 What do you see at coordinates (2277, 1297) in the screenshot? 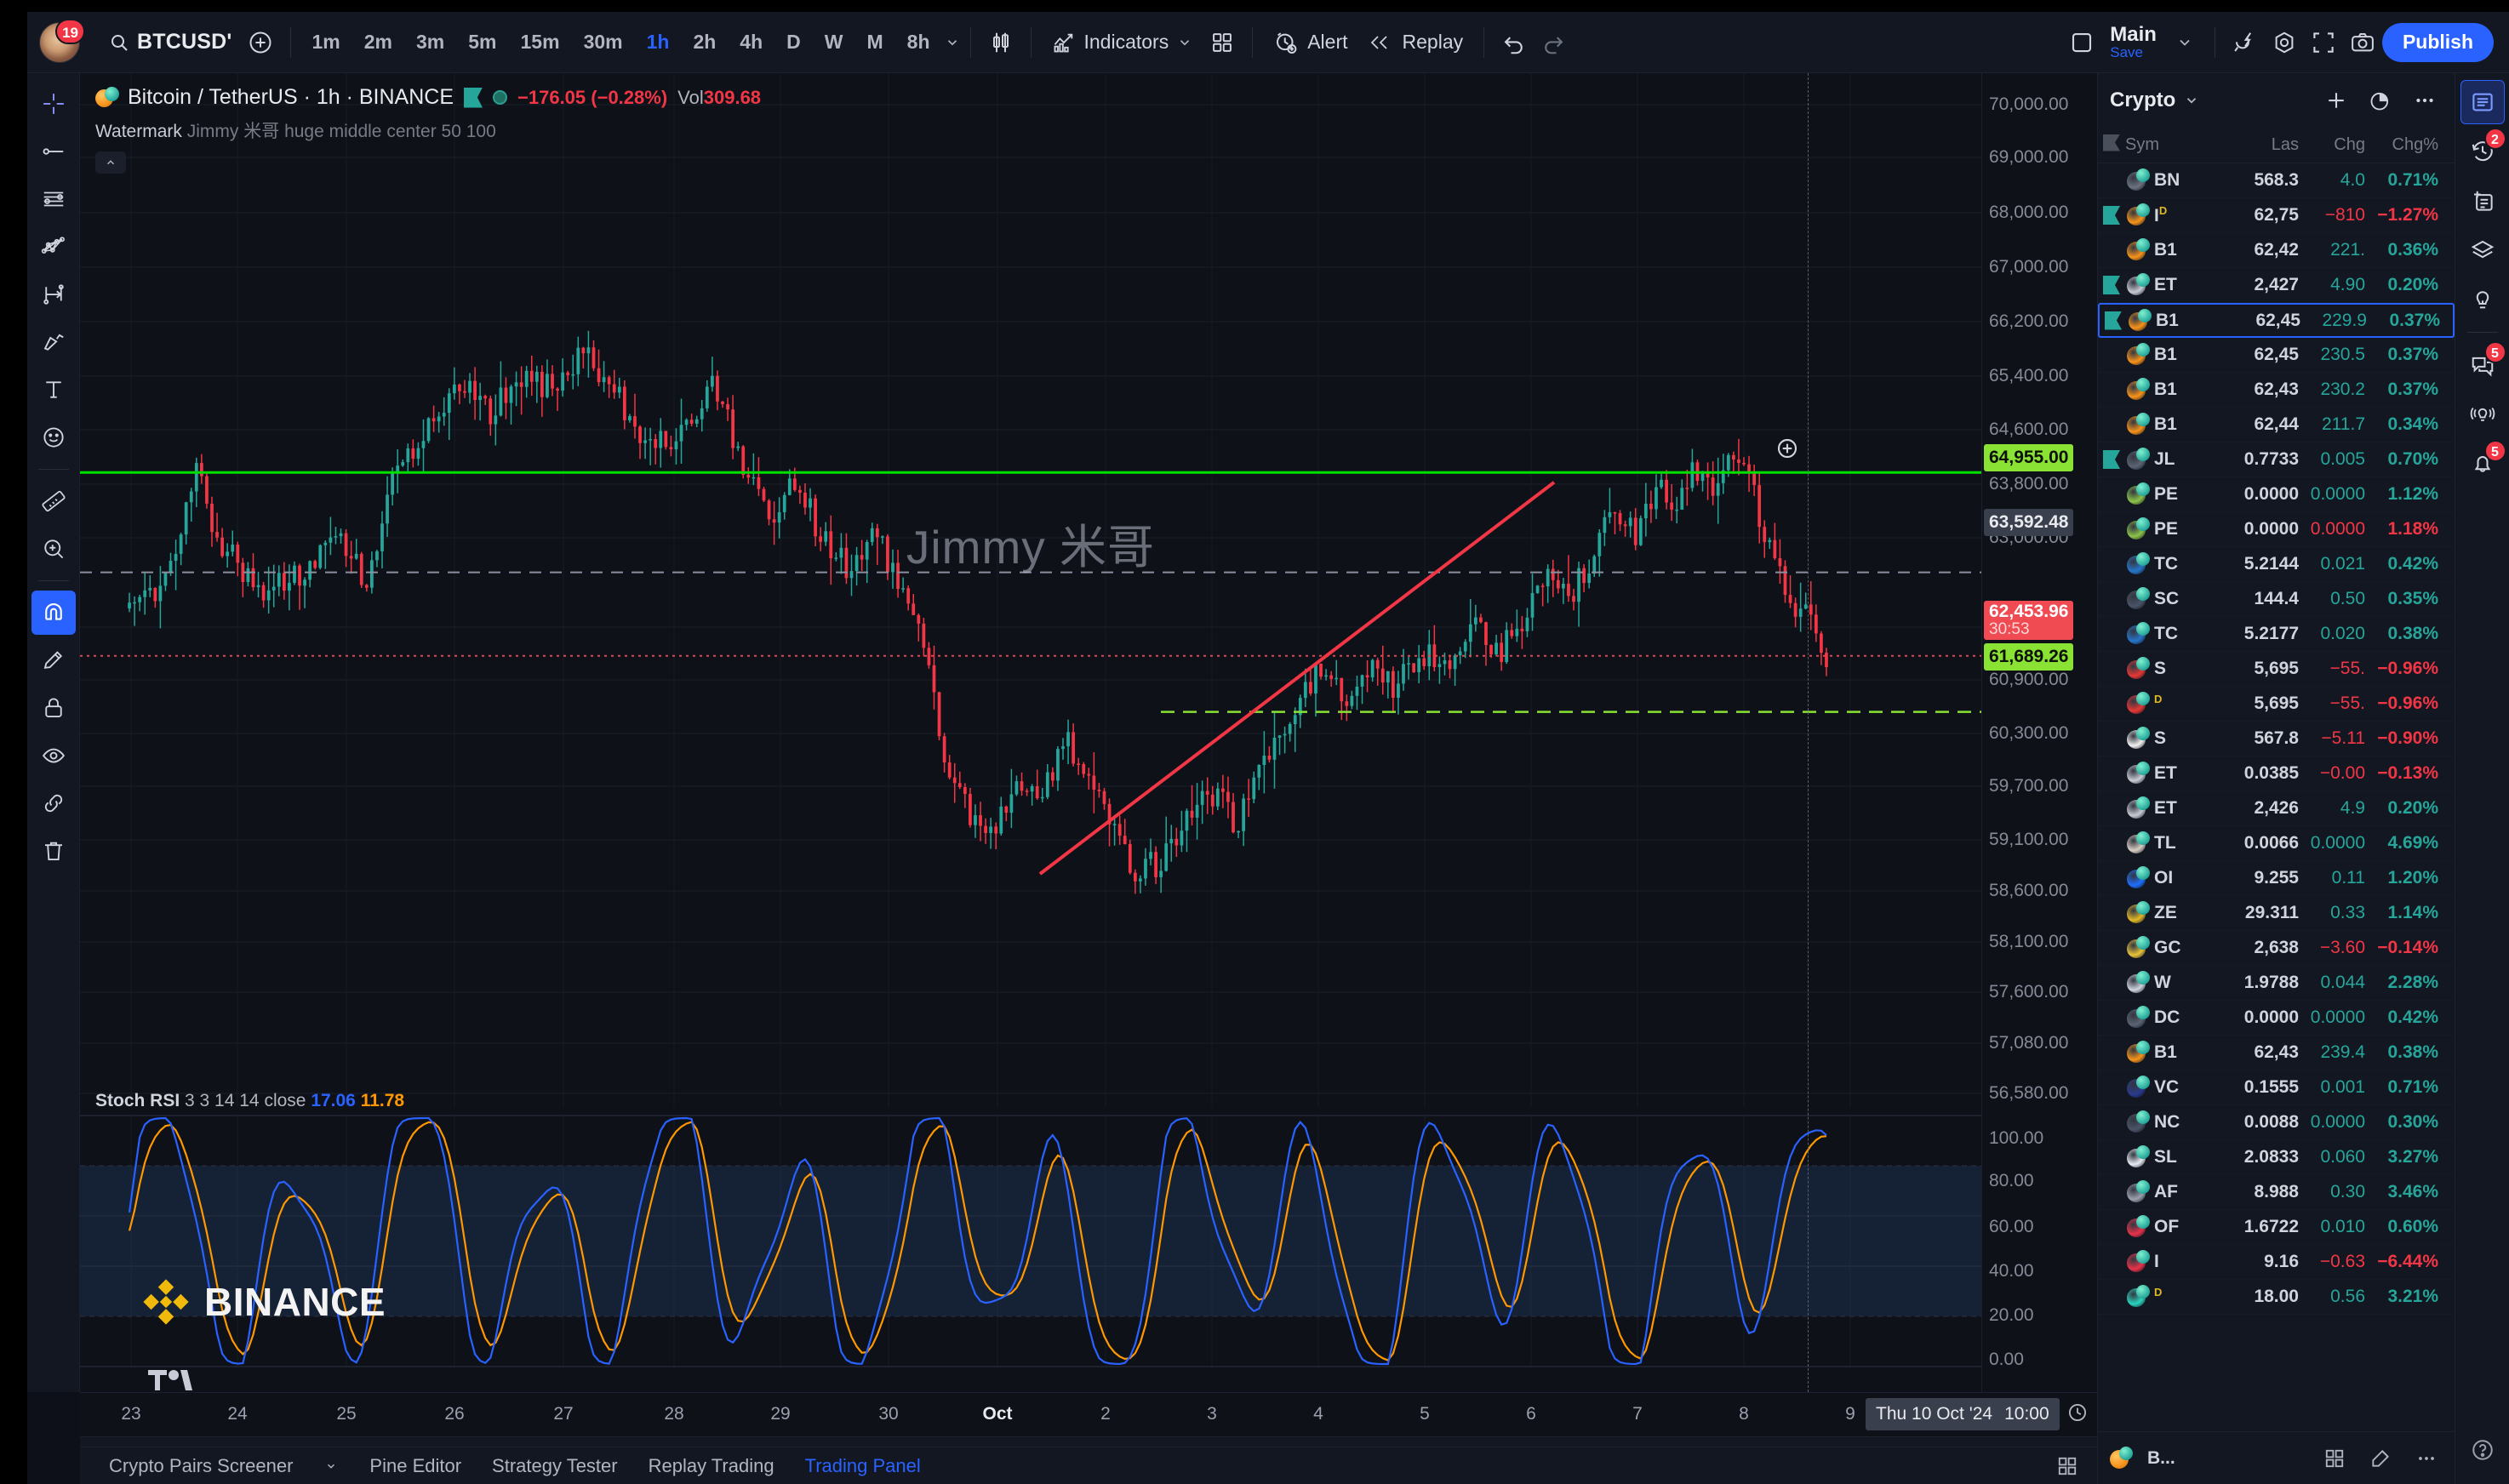
I see `watchlist-row: D 18.00 0.56 3.21%` at bounding box center [2277, 1297].